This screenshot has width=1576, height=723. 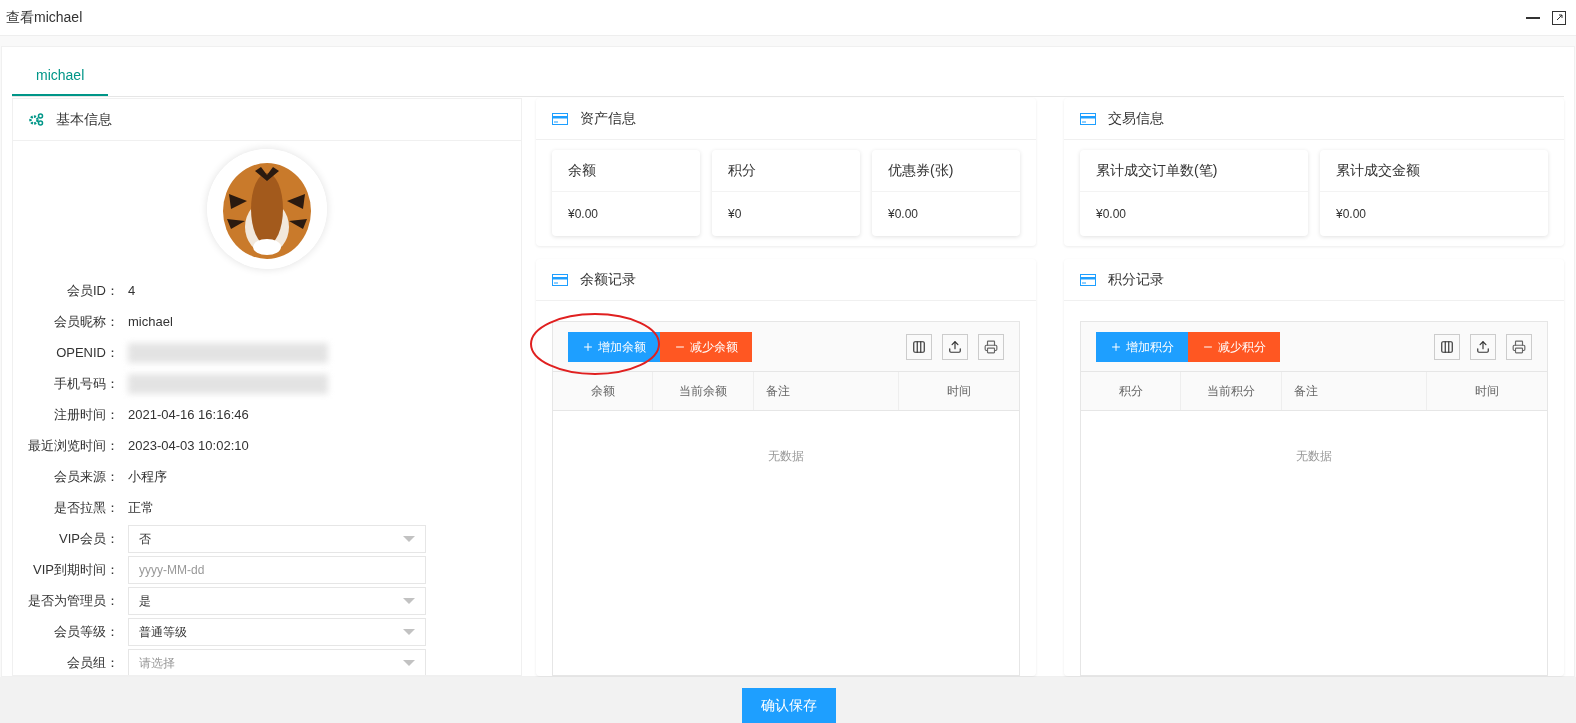 I want to click on field-label: 注册时间：, so click(x=86, y=414).